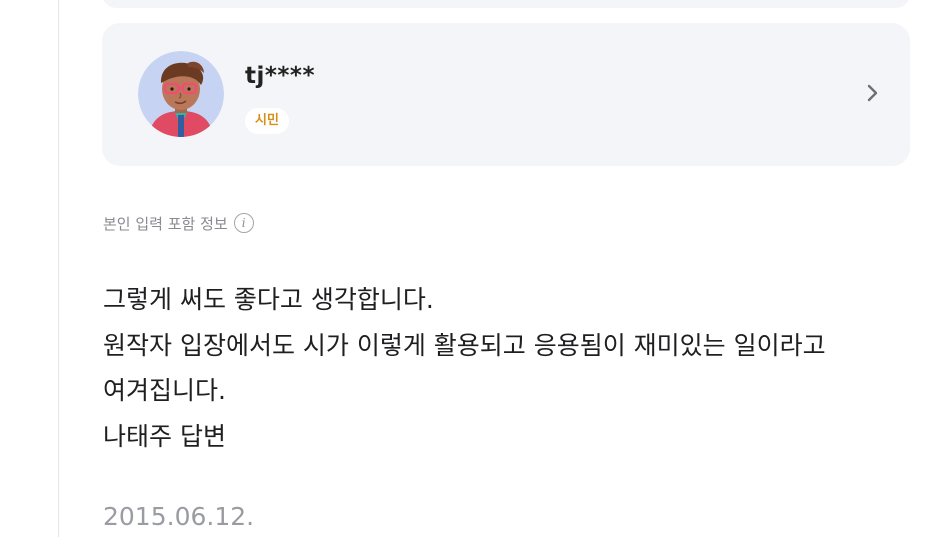 The height and width of the screenshot is (537, 951). I want to click on answer-line: 여겨집니다., so click(164, 390).